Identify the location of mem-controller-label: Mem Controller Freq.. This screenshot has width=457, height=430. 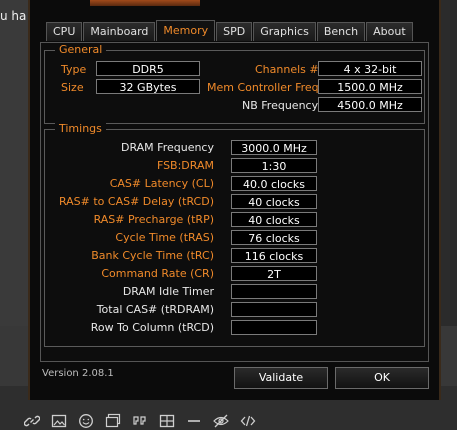
(265, 87).